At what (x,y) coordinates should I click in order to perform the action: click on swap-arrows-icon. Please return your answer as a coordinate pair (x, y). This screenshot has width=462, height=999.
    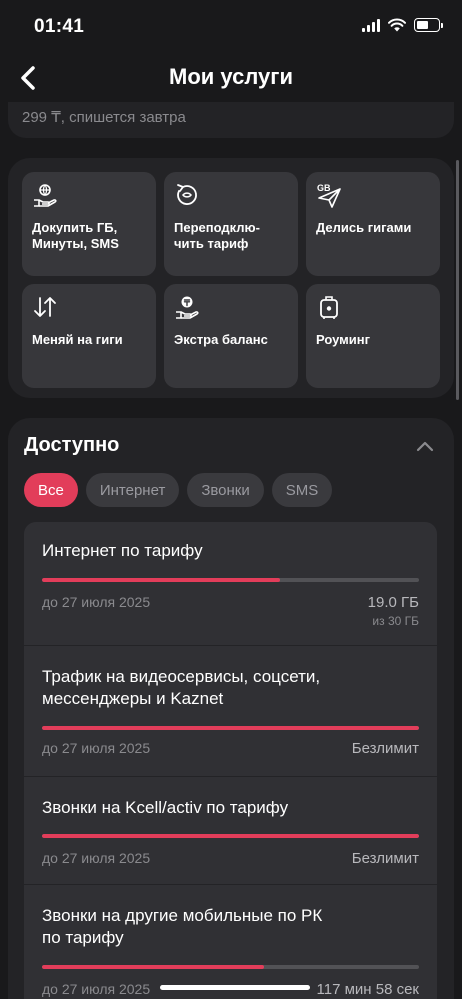
    Looking at the image, I should click on (45, 307).